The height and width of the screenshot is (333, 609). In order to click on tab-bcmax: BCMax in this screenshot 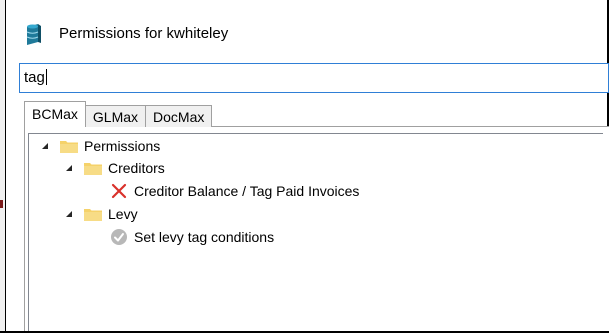, I will do `click(55, 114)`.